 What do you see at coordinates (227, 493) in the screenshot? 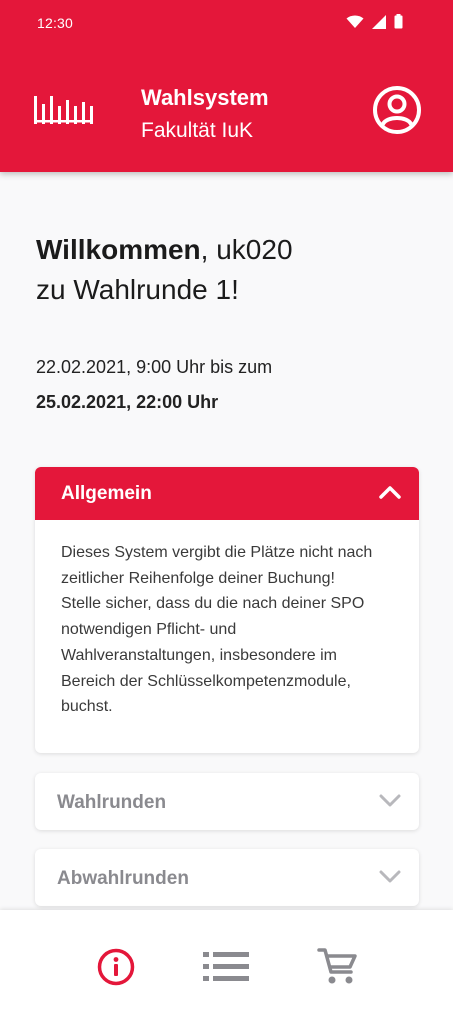
I see `accordion-header-allgemein: Allgemein` at bounding box center [227, 493].